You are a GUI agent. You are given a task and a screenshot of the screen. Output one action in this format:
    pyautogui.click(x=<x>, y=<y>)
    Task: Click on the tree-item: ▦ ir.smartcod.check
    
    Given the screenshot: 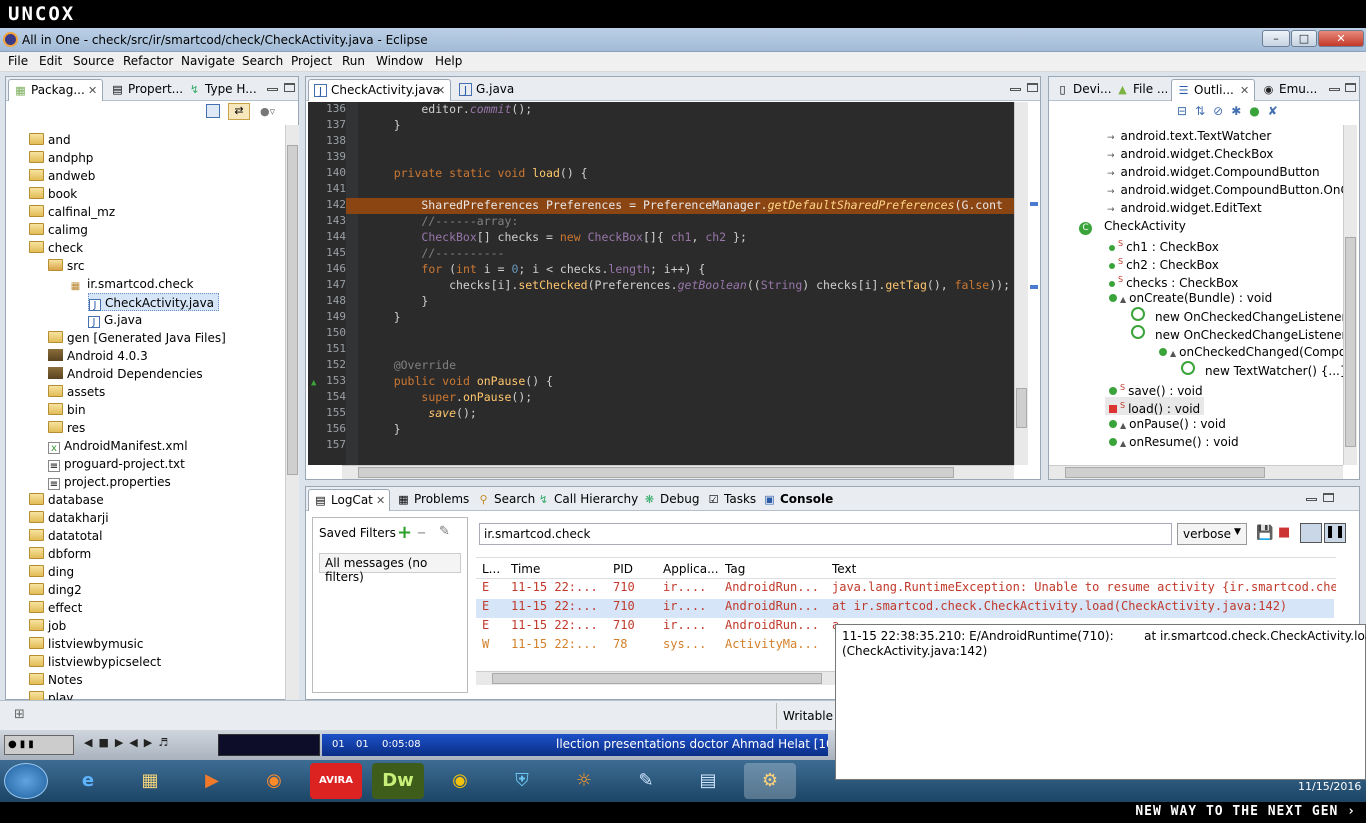 What is the action you would take?
    pyautogui.click(x=131, y=284)
    